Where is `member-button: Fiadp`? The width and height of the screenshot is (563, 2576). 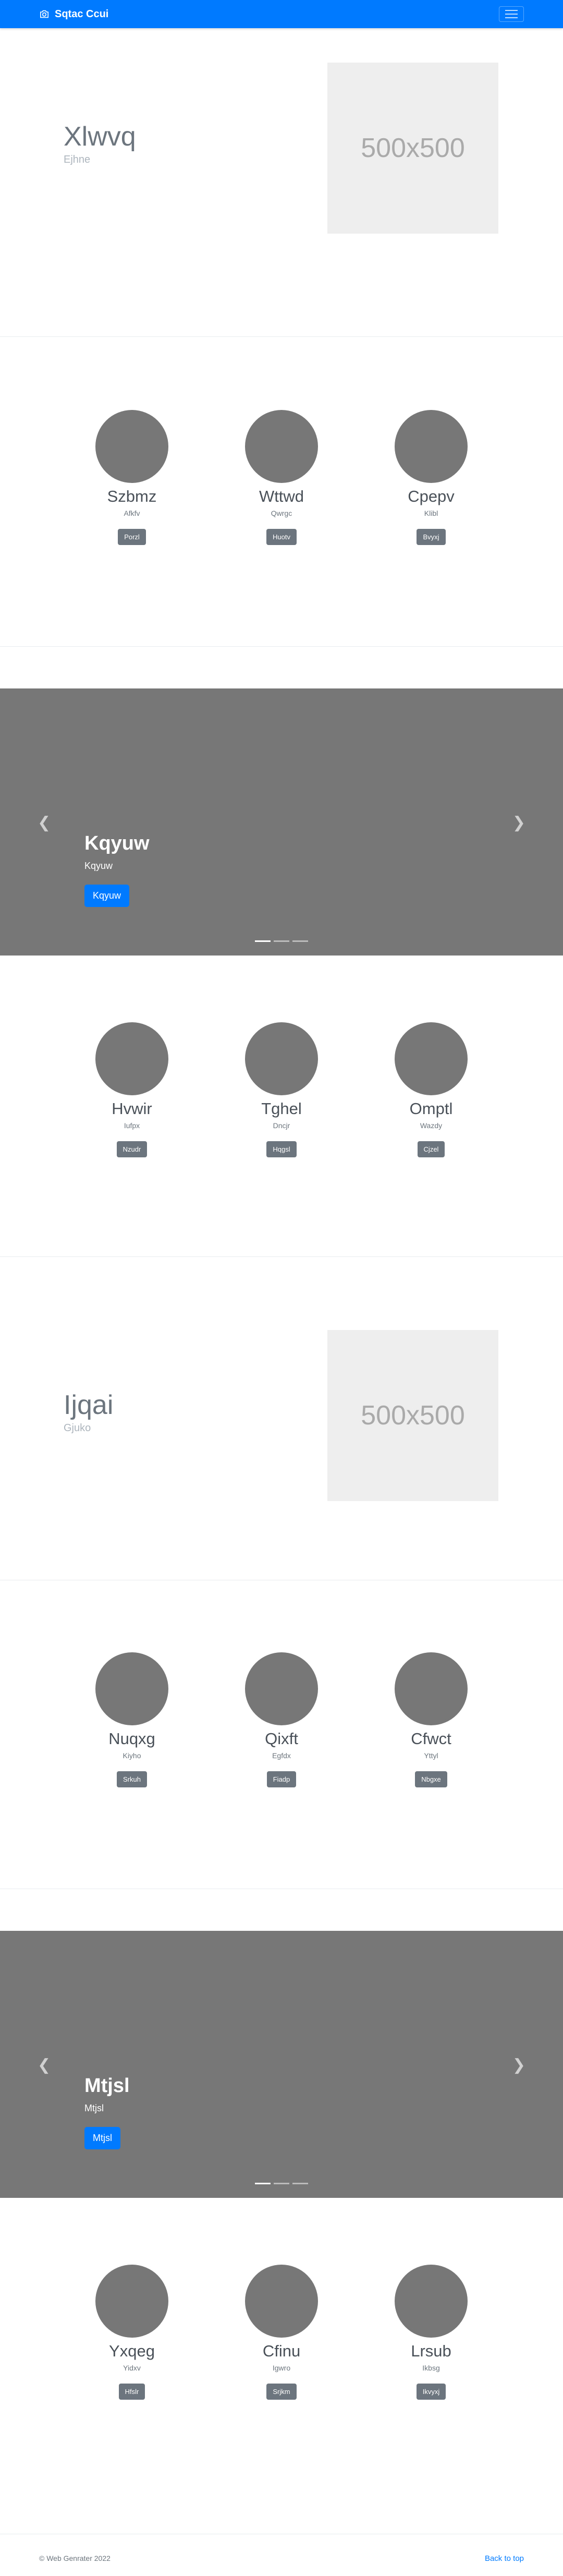
member-button: Fiadp is located at coordinates (281, 1779).